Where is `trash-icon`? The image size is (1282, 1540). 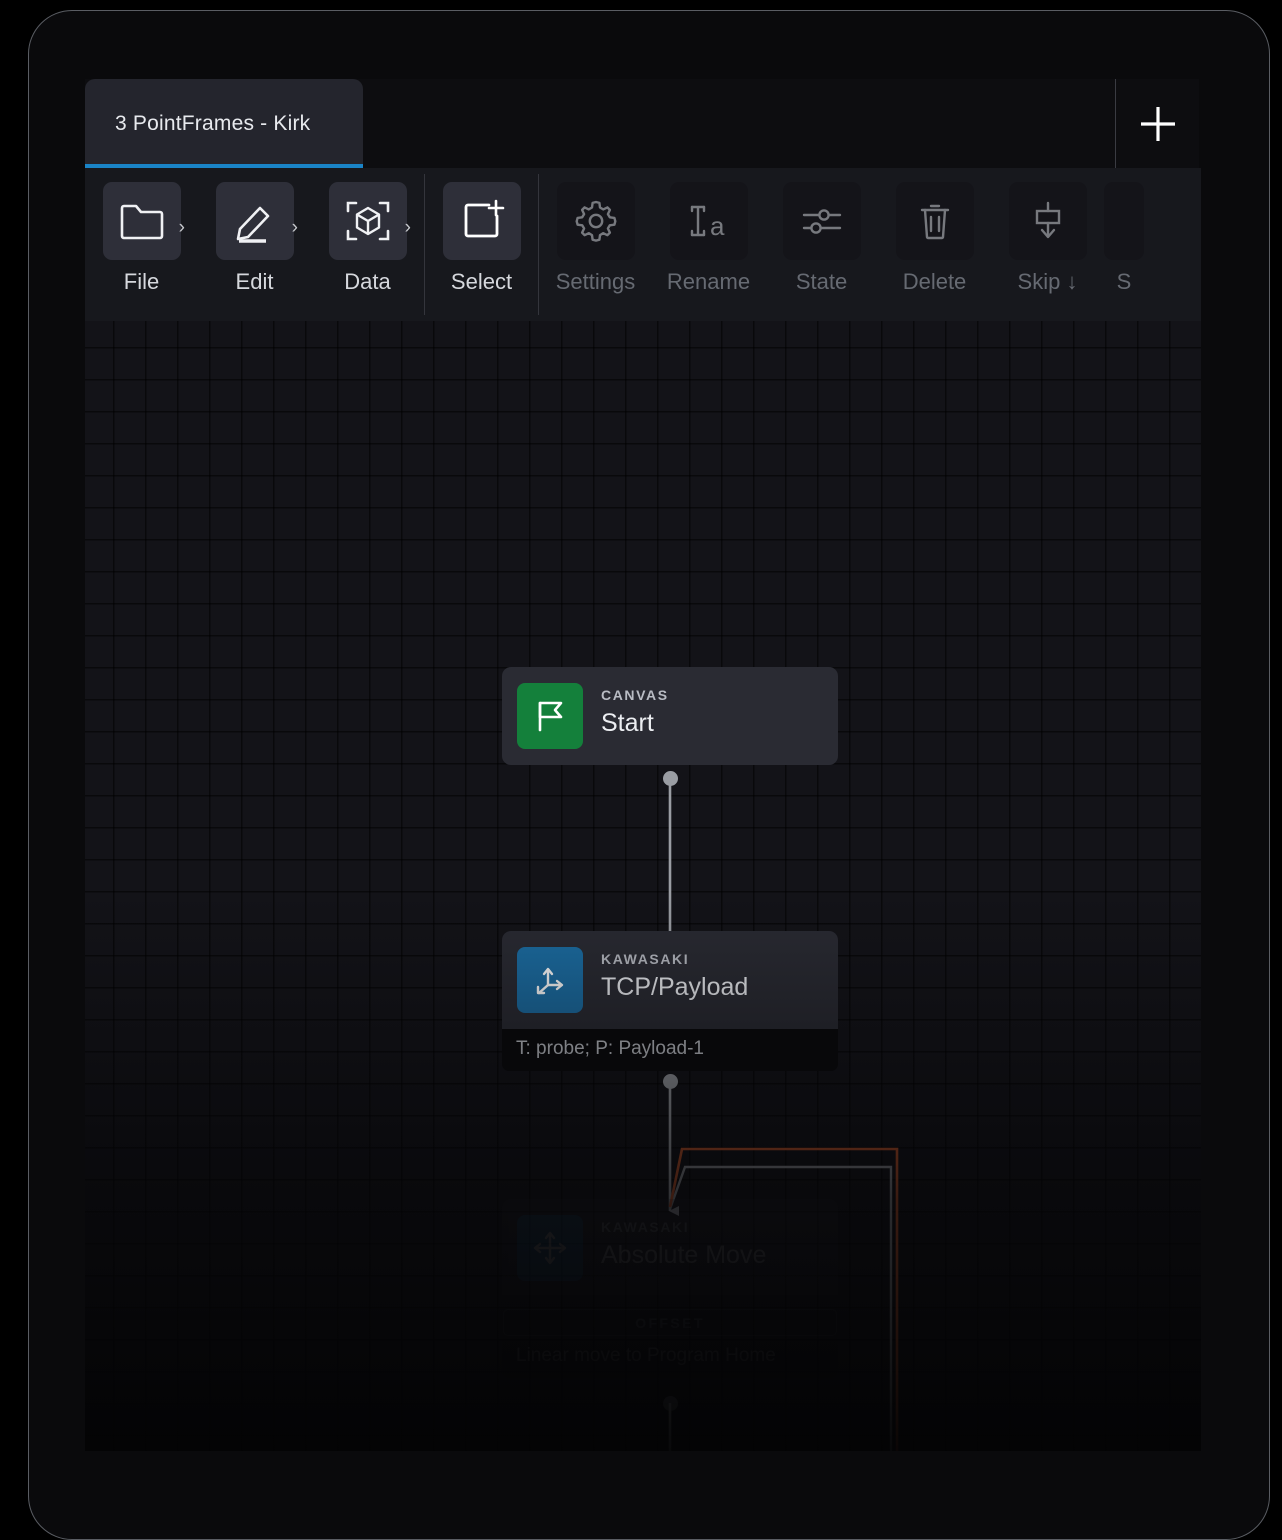 trash-icon is located at coordinates (934, 221).